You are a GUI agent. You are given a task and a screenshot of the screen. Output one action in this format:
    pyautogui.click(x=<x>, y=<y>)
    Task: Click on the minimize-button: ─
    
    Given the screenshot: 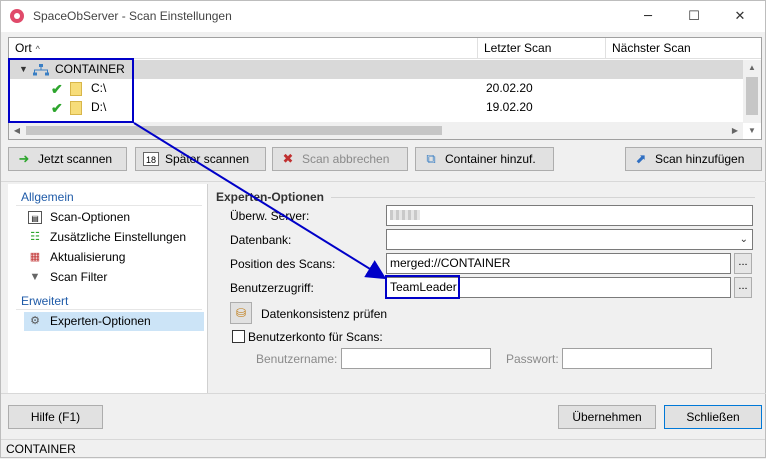 What is the action you would take?
    pyautogui.click(x=648, y=16)
    